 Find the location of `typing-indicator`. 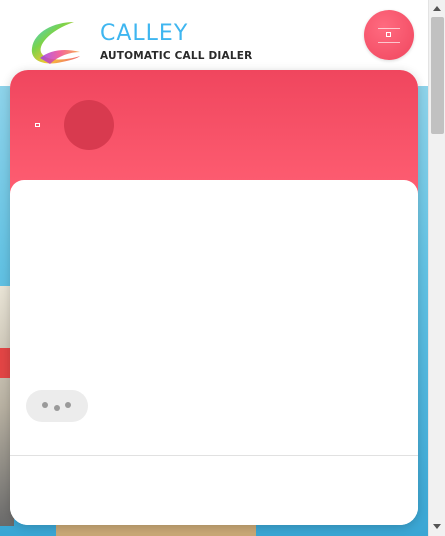

typing-indicator is located at coordinates (57, 406).